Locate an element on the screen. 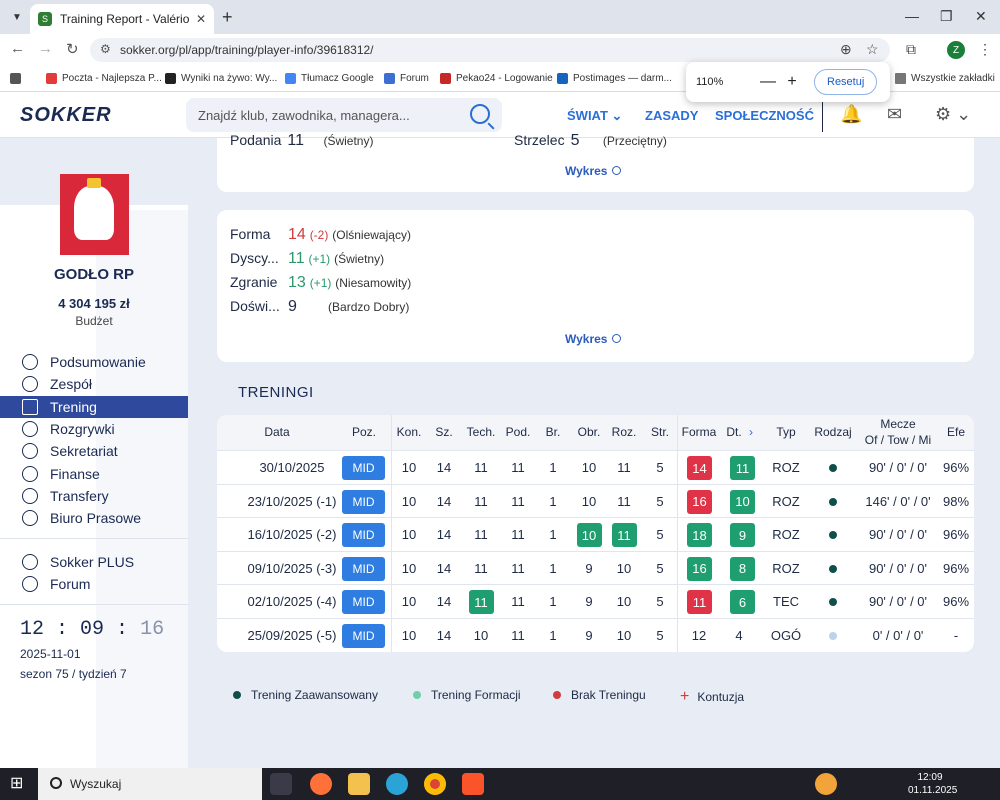  sidebar-item-transfery: Transfery is located at coordinates (94, 496).